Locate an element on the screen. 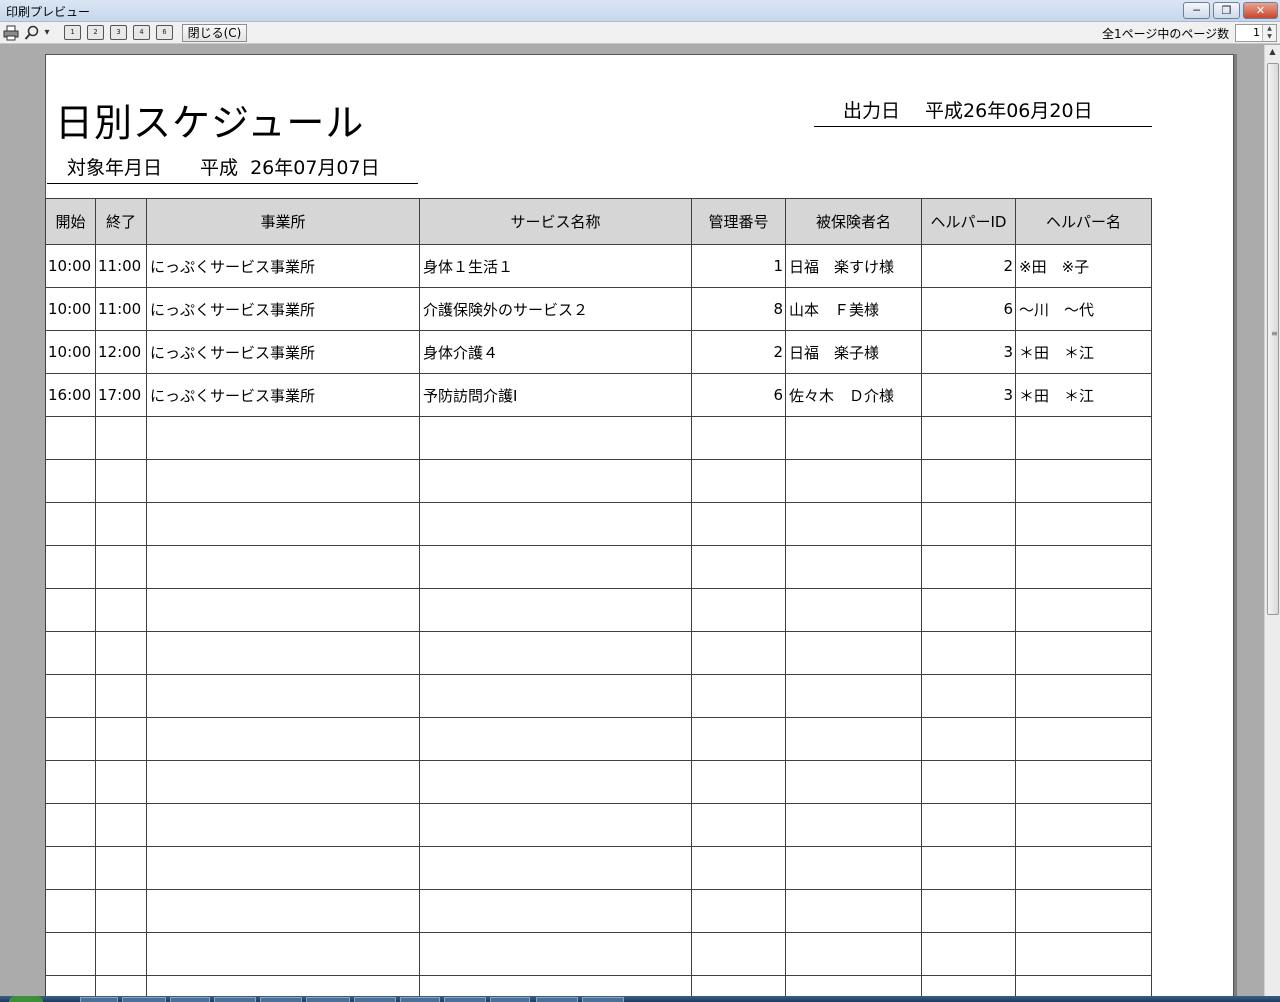 The height and width of the screenshot is (1002, 1280). cell-management-number: 6 is located at coordinates (738, 395).